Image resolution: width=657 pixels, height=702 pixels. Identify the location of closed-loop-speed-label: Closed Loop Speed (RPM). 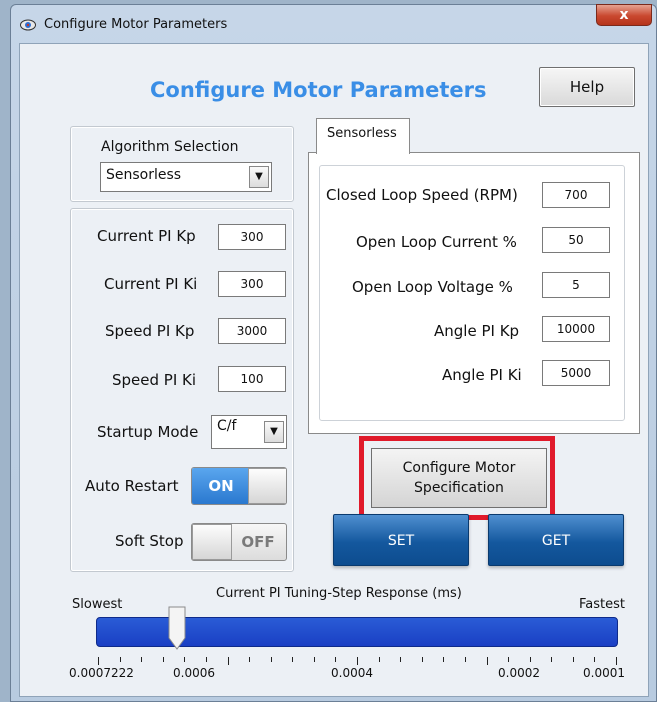
(422, 195).